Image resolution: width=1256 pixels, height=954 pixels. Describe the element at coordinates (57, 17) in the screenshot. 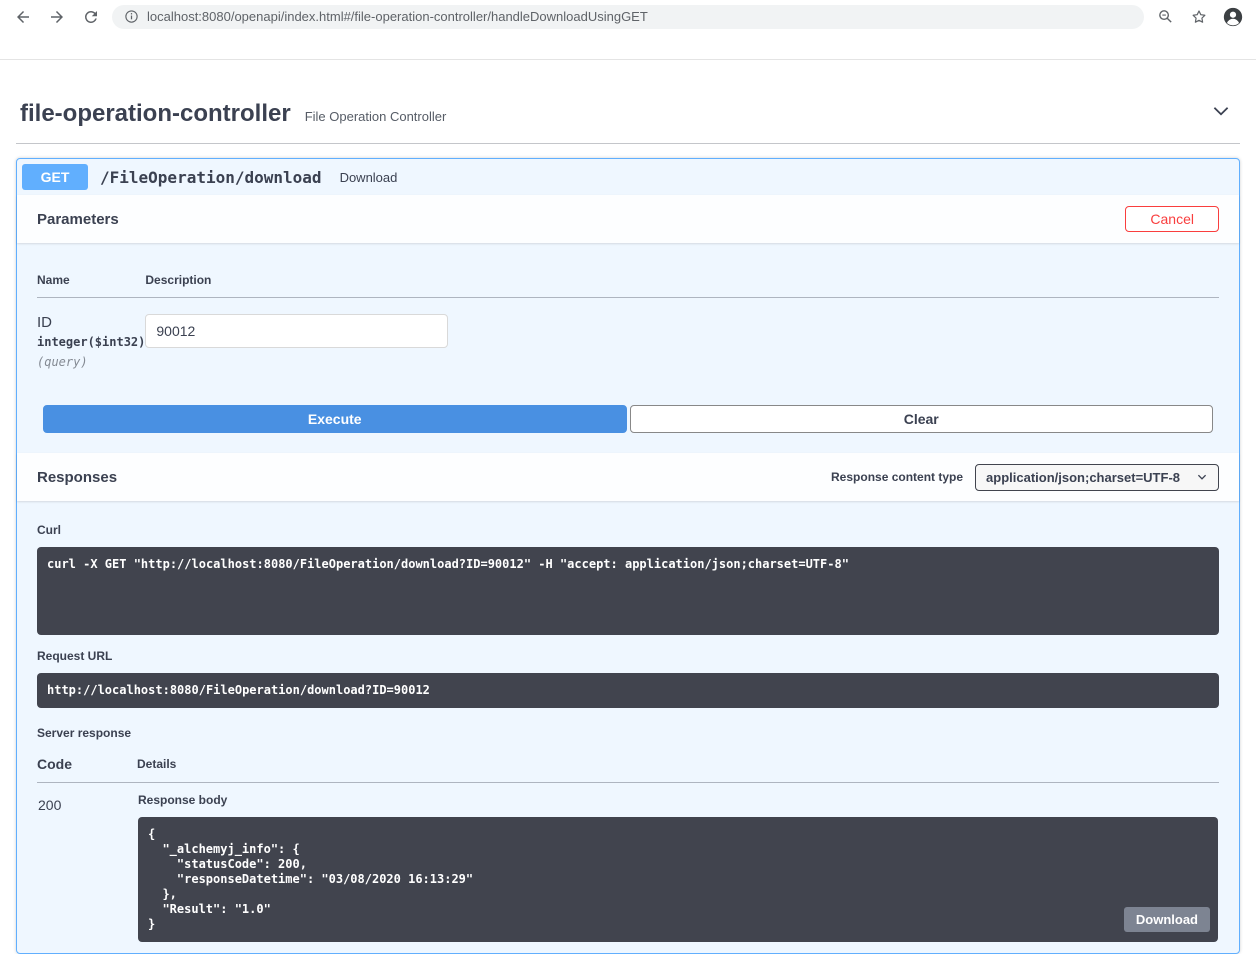

I see `forward-icon` at that location.